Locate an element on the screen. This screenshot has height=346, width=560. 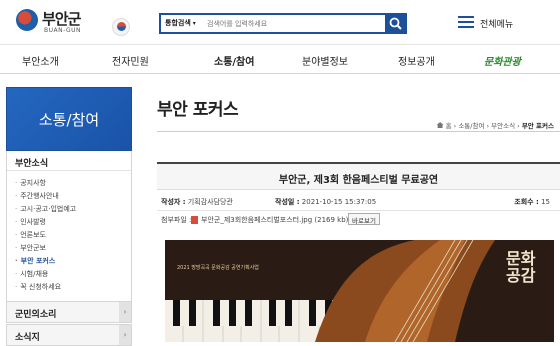
side-nav-item-focus: 부안 포커스 is located at coordinates (35, 261).